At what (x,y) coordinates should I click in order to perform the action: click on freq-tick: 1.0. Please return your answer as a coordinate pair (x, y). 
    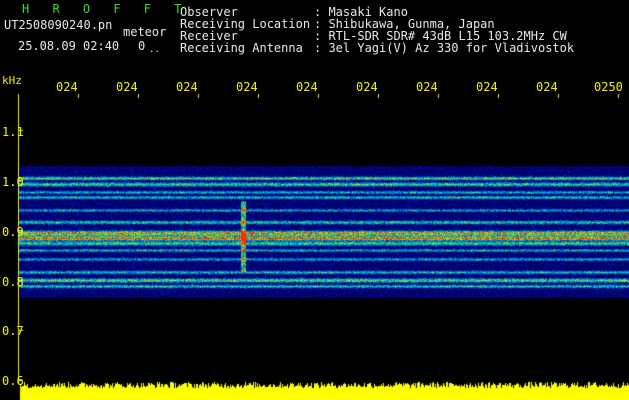
    Looking at the image, I should click on (13, 182).